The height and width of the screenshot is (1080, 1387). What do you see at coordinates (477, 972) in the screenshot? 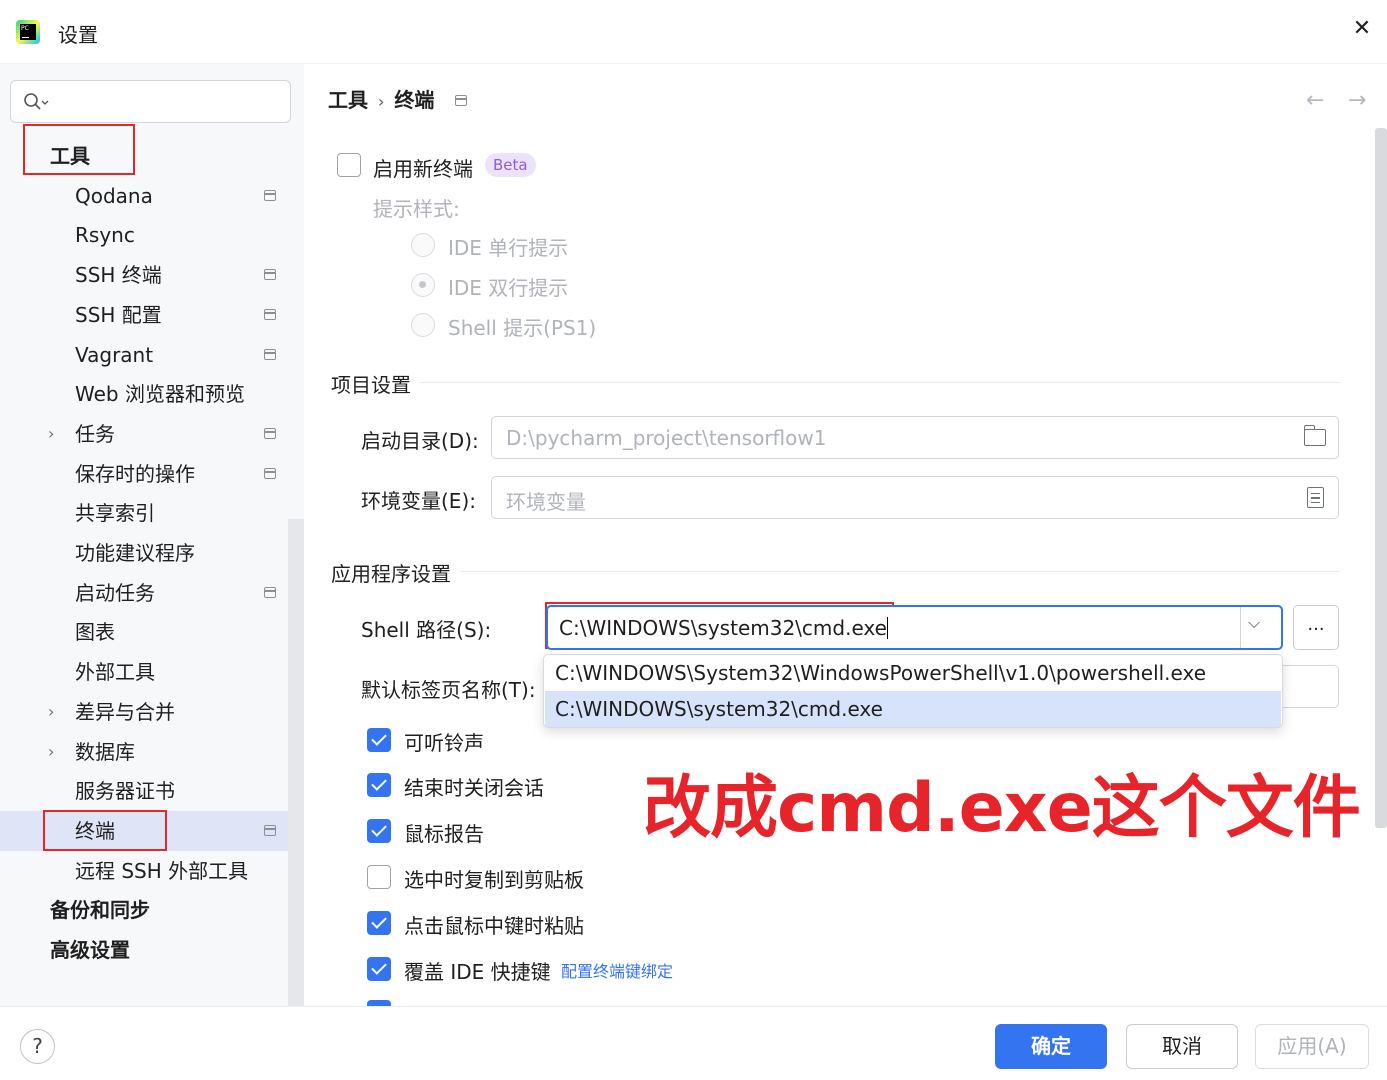
I see `override-shortcuts-label: 覆盖 IDE 快捷键` at bounding box center [477, 972].